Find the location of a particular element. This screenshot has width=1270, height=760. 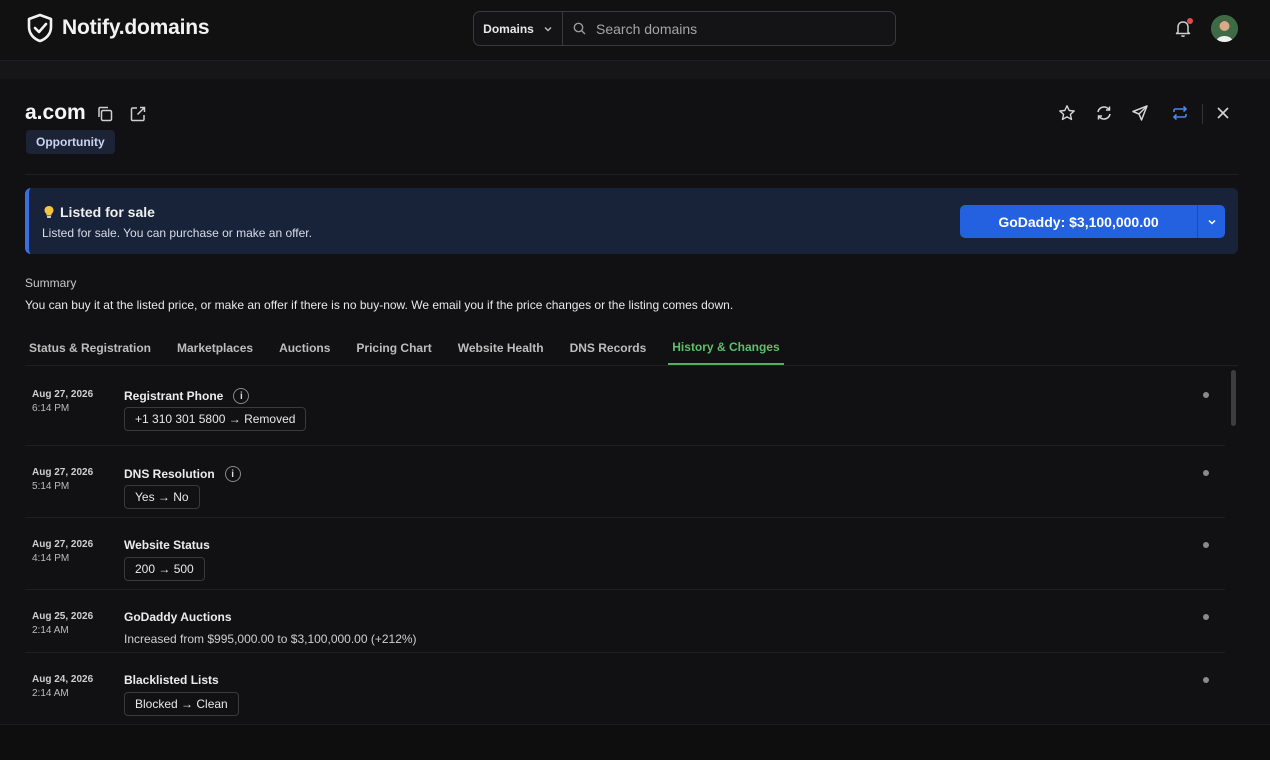

history-title: Registrant Phone i is located at coordinates (187, 396).